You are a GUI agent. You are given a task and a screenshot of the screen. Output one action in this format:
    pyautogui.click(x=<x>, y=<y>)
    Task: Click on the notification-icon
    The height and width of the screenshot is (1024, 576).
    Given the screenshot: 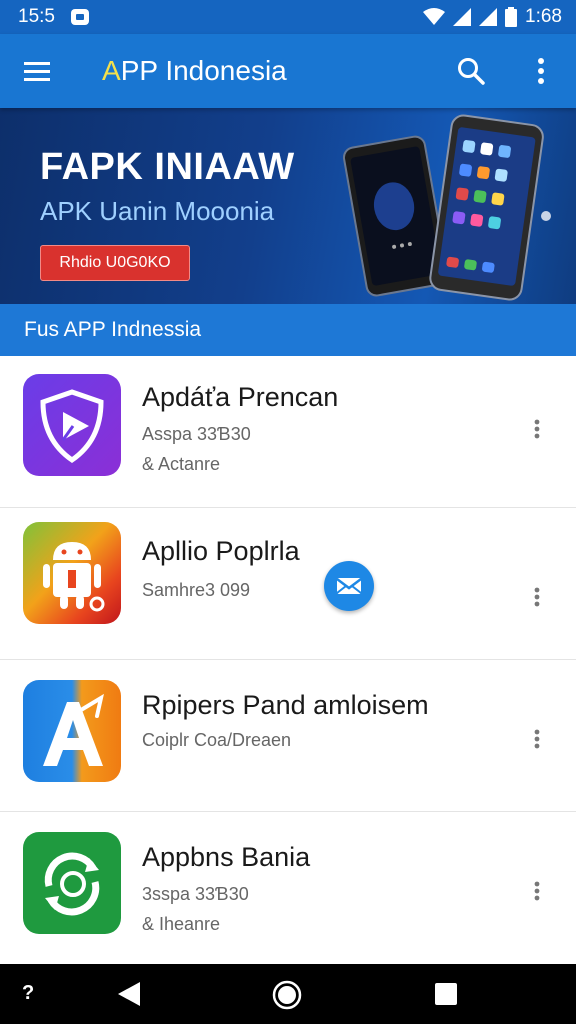 What is the action you would take?
    pyautogui.click(x=79, y=17)
    